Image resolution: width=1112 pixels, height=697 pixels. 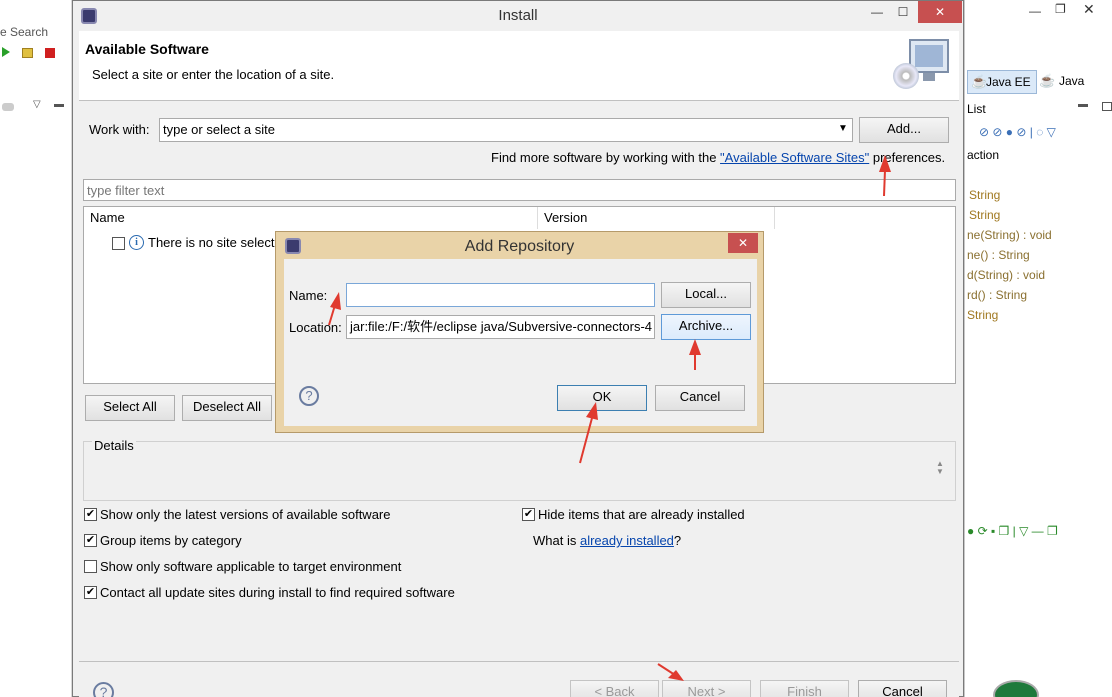 I want to click on arrow-to-ok-icon, so click(x=588, y=433).